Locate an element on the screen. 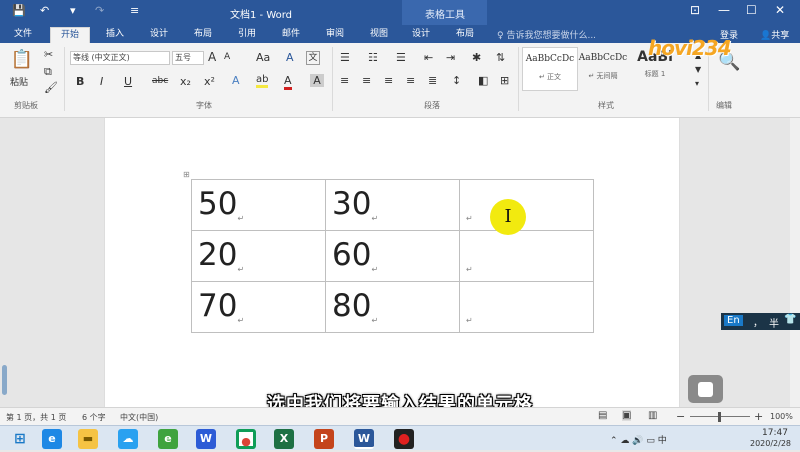 This screenshot has width=800, height=452. distributed-icon: ≣ is located at coordinates (432, 80).